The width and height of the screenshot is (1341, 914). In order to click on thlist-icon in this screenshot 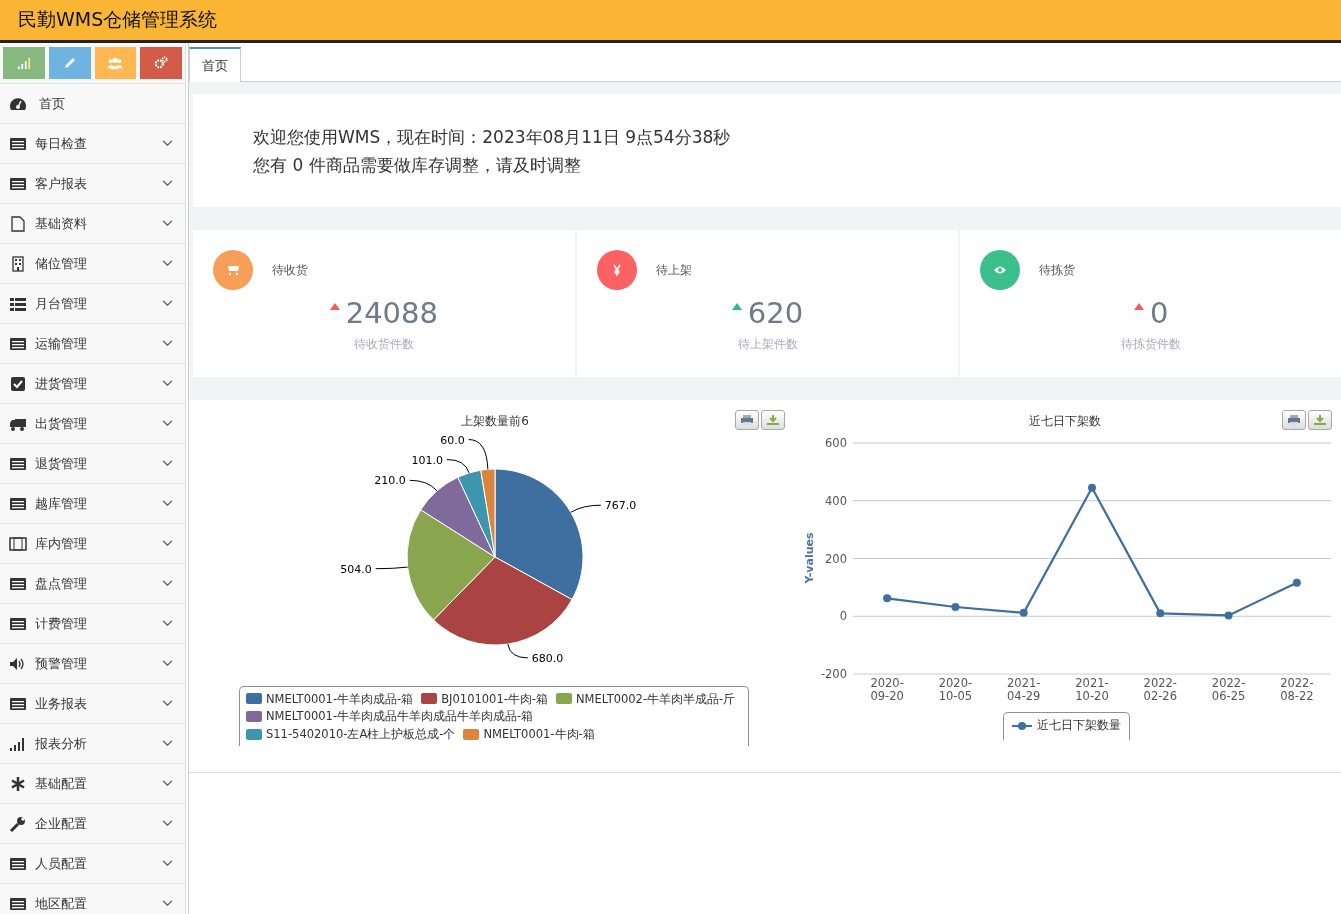, I will do `click(18, 303)`.